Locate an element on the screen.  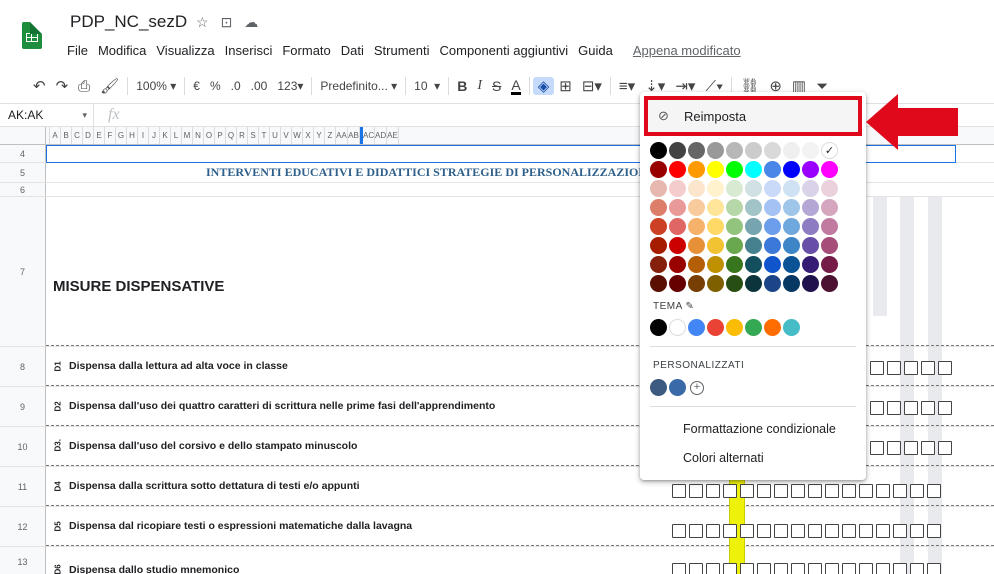
last-edit-link: Appena modificato is located at coordinates (687, 50).